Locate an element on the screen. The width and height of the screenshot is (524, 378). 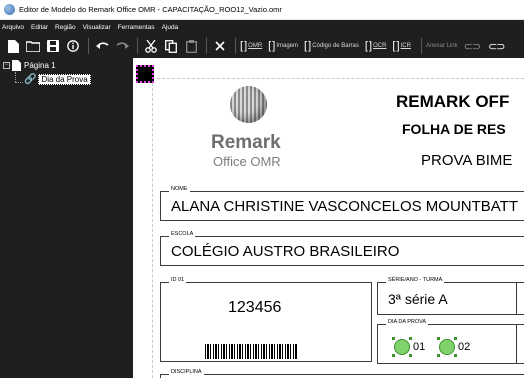
menu-ferramentas: Ferramentas is located at coordinates (136, 27).